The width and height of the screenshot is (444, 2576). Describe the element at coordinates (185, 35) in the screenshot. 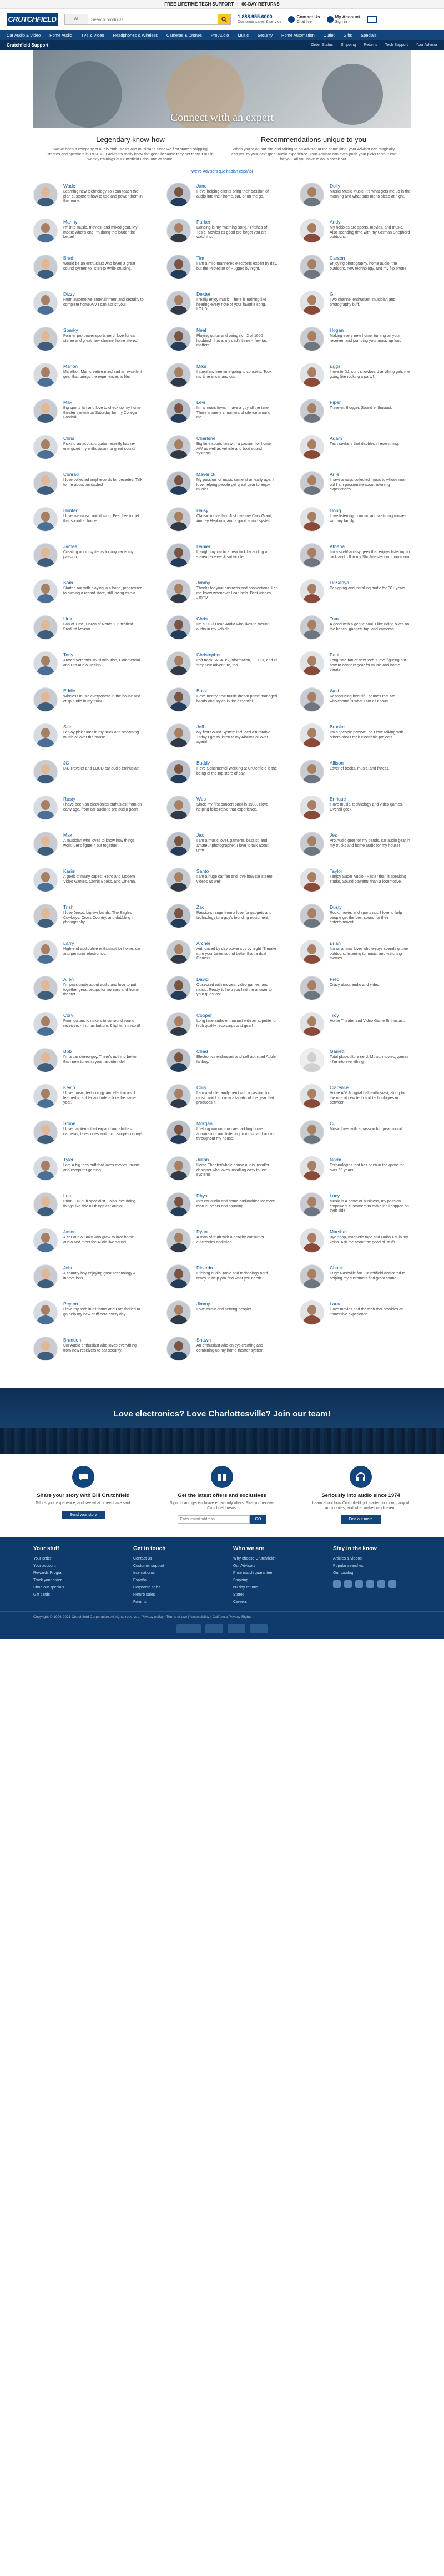

I see `nav-item-cameras: Cameras & Drones` at that location.